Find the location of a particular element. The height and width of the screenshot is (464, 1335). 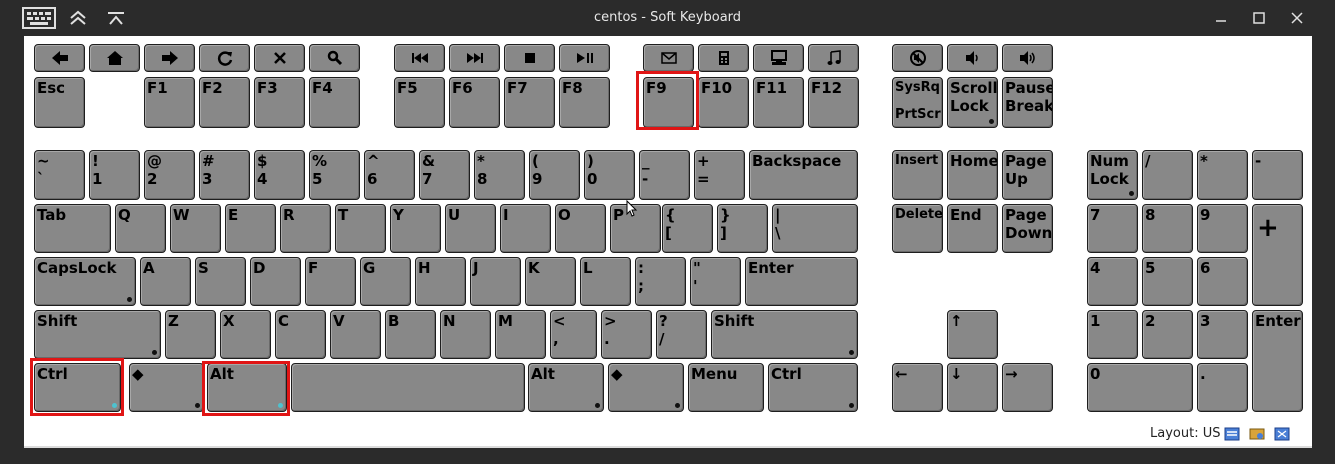

f4-key: F4 is located at coordinates (334, 102).